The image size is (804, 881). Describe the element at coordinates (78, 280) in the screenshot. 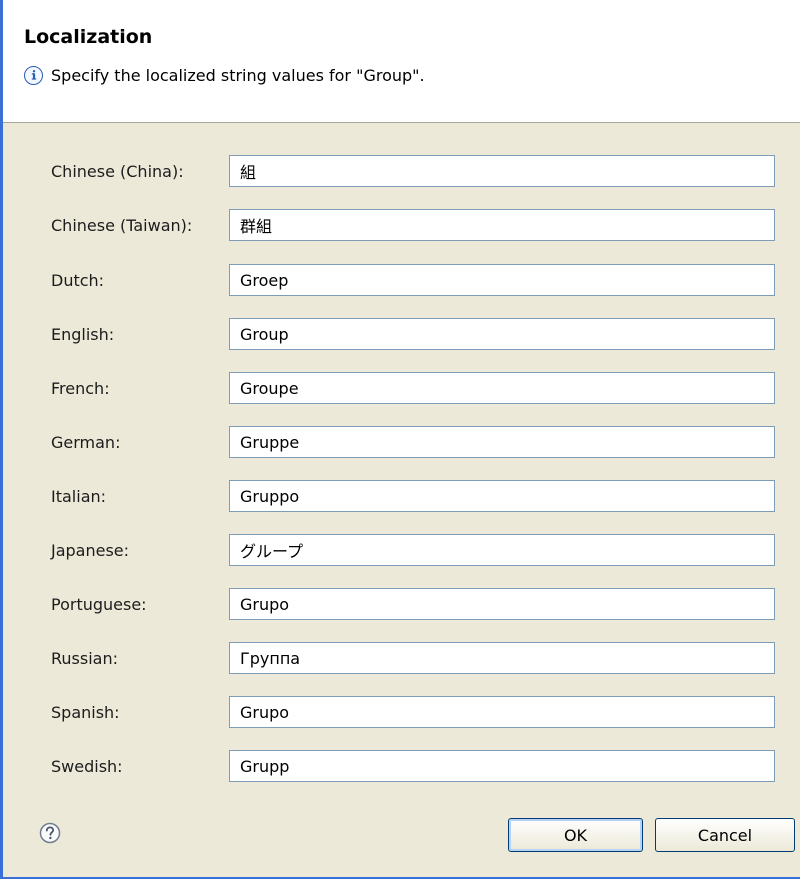

I see `label-dutch: Dutch:` at that location.